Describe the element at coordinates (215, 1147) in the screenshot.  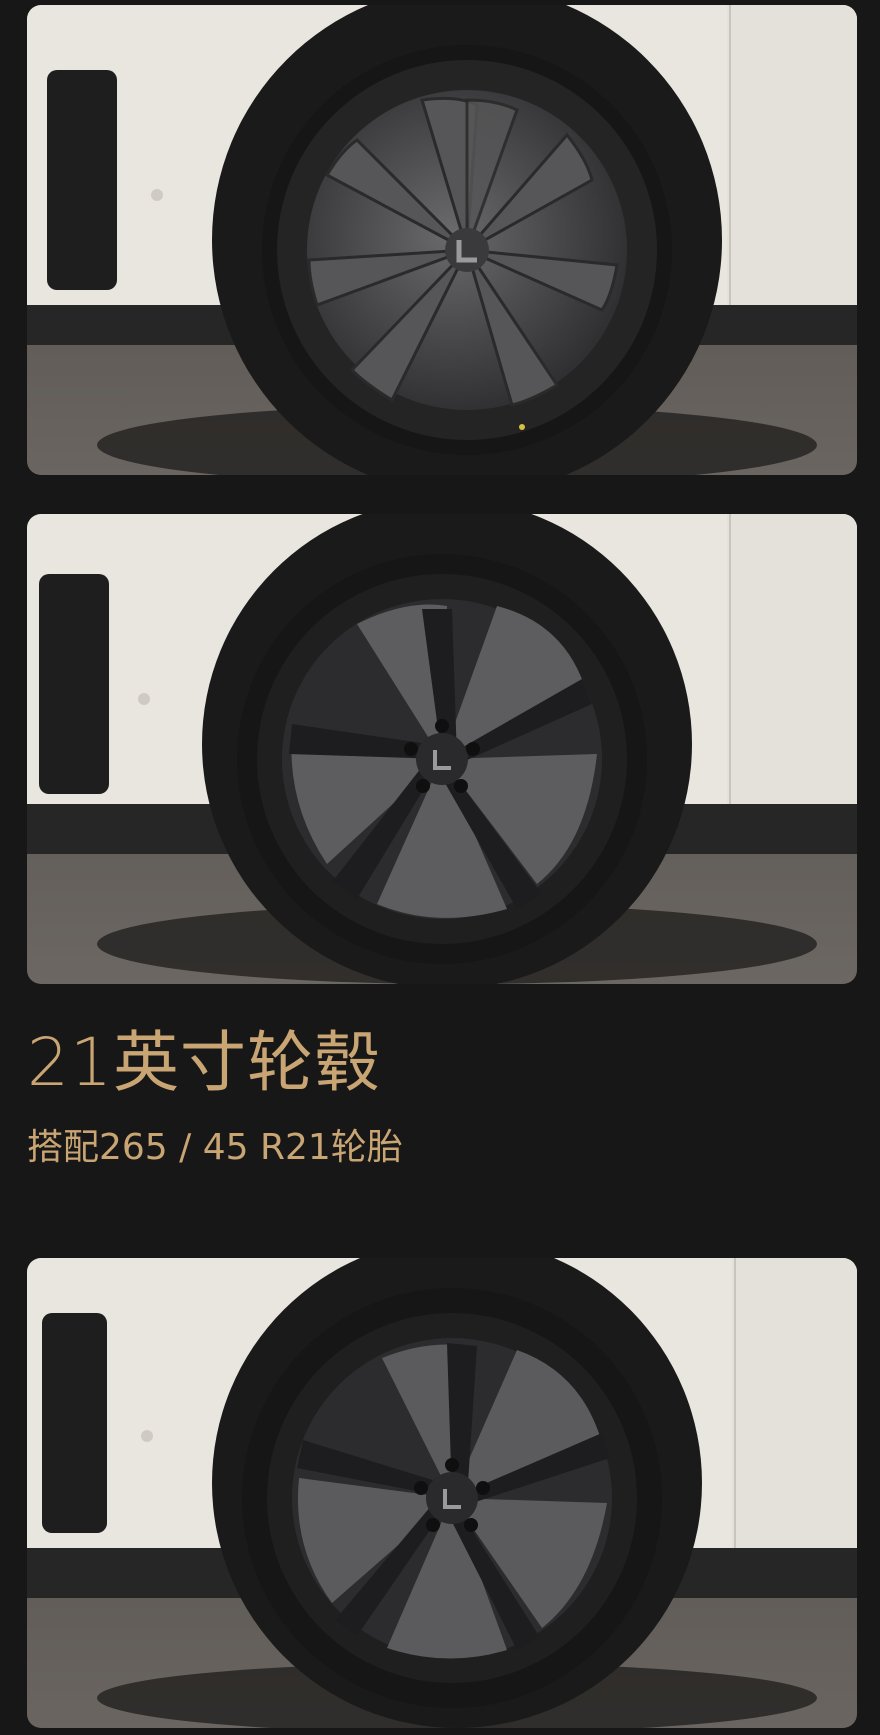
I see `section-subtitle: 搭配265 / 45 R21轮胎` at that location.